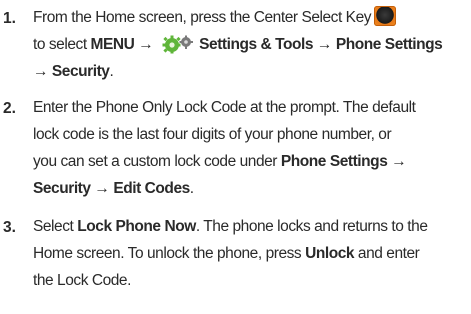  I want to click on step-text-segment: to select, so click(62, 44).